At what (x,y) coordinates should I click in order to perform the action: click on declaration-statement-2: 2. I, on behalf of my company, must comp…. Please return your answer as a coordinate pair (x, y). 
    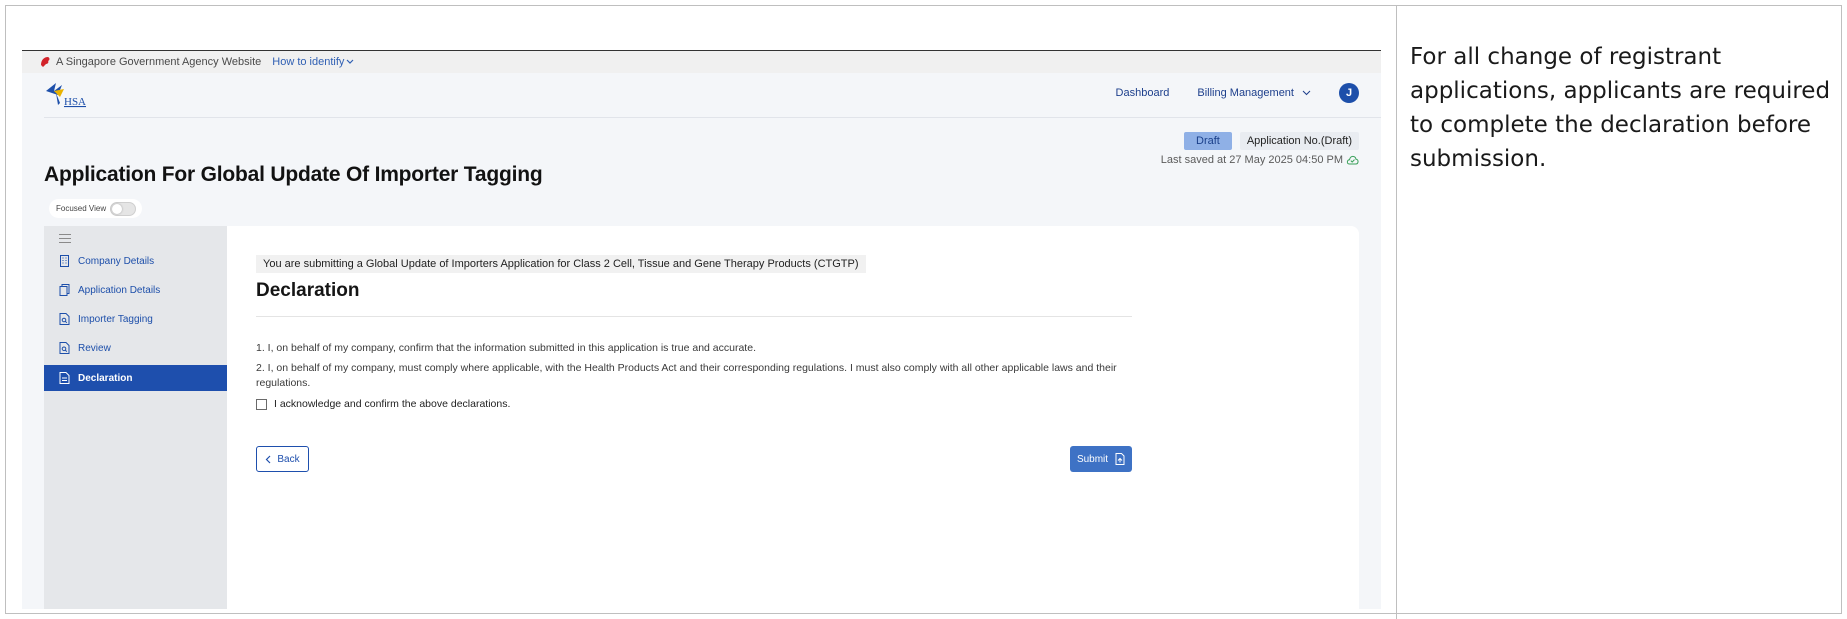
    Looking at the image, I should click on (686, 375).